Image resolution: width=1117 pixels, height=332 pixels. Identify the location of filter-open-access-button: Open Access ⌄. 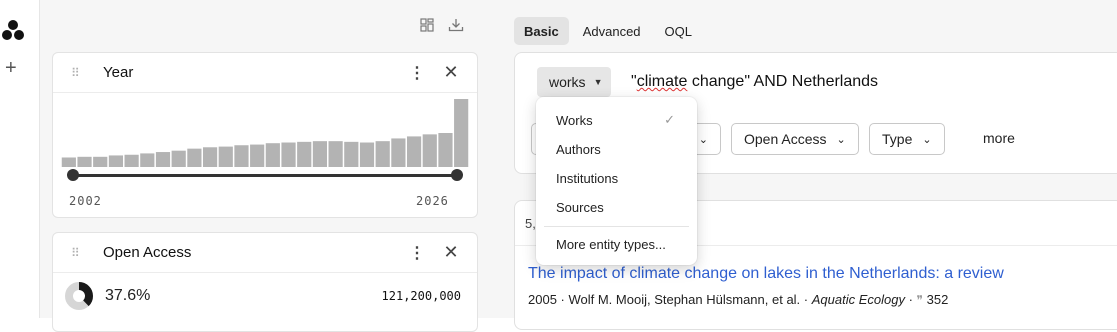
(795, 139).